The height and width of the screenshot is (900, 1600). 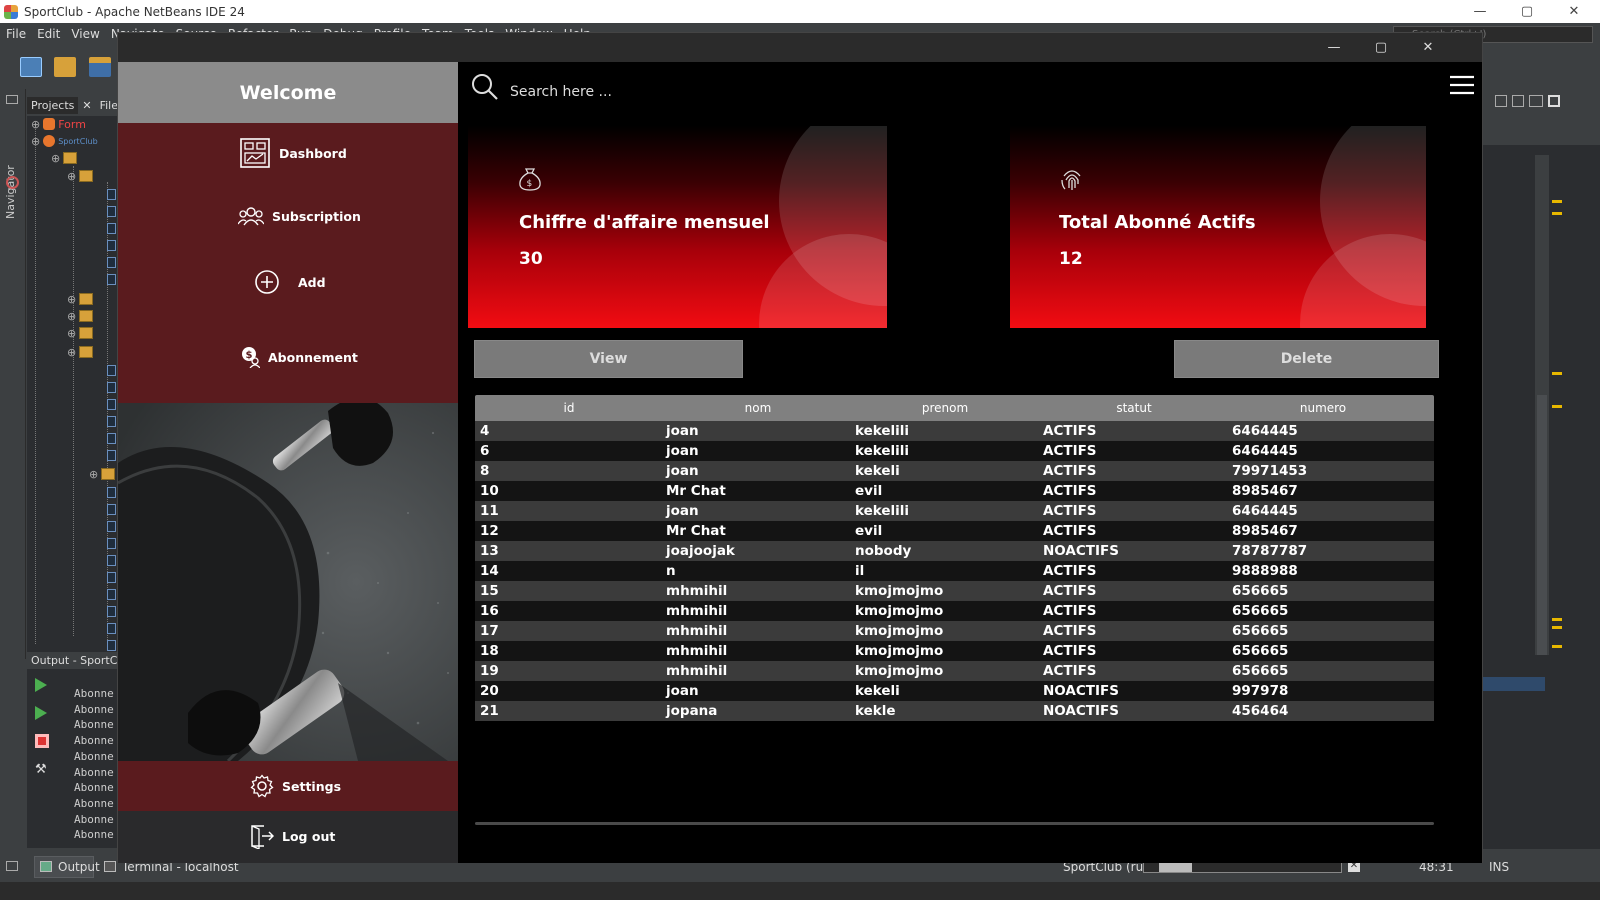 I want to click on table-row: 18 mhmihil kmojmojmo ACTIFS 656665, so click(x=954, y=651).